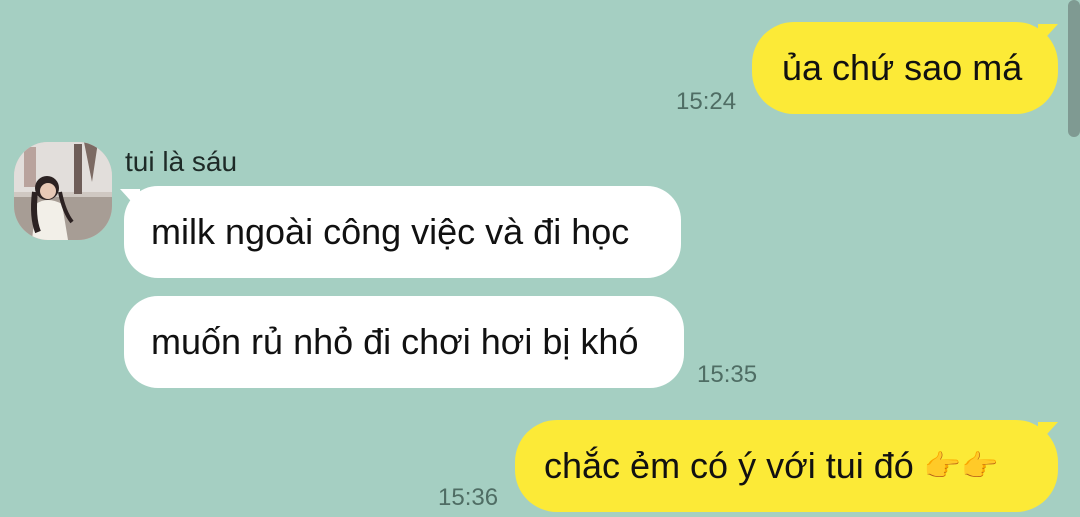  What do you see at coordinates (181, 161) in the screenshot?
I see `contact-name: tui là sáu` at bounding box center [181, 161].